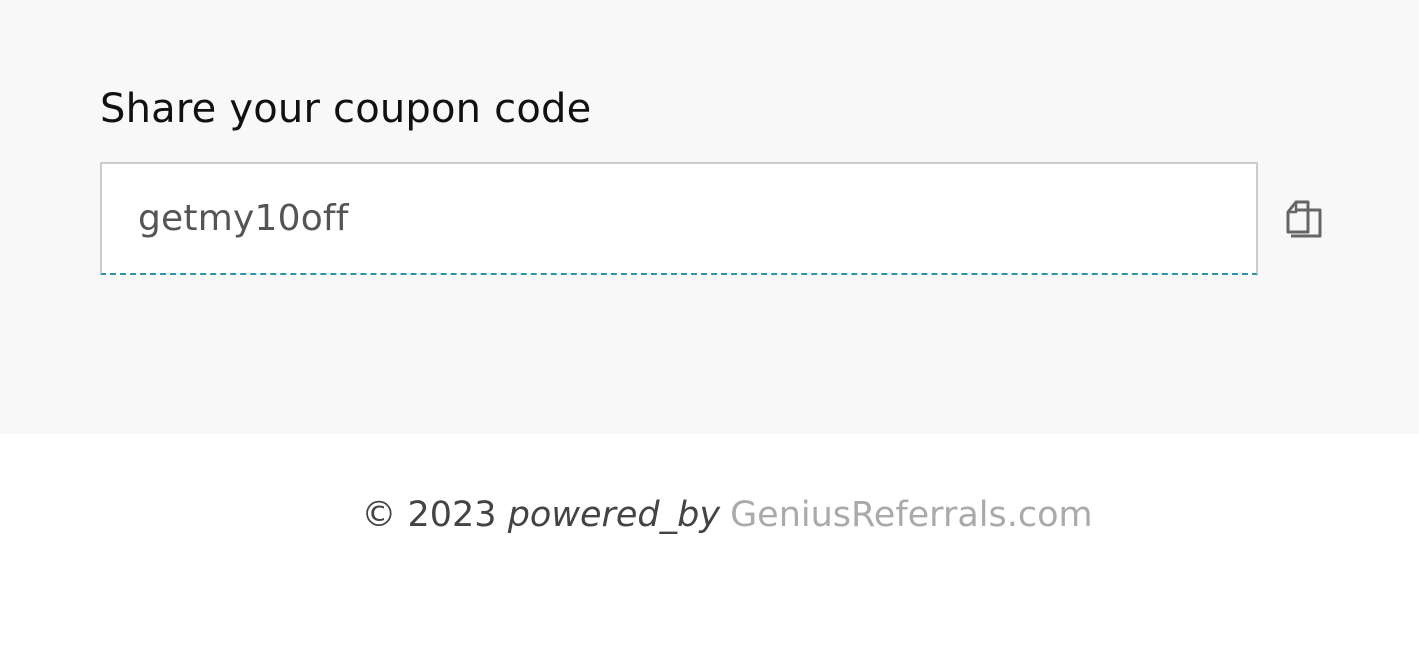  I want to click on coupon-code-box, so click(679, 218).